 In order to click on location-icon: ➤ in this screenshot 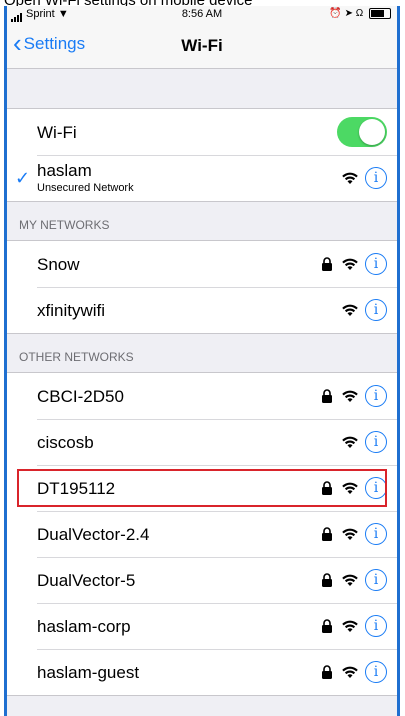, I will do `click(348, 13)`.